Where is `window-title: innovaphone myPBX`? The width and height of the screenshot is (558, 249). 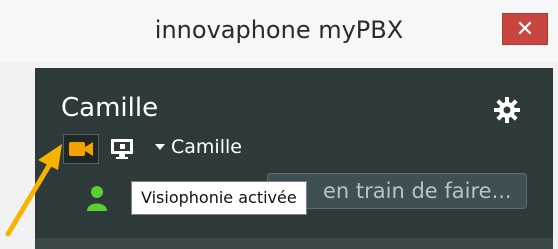 window-title: innovaphone myPBX is located at coordinates (279, 30).